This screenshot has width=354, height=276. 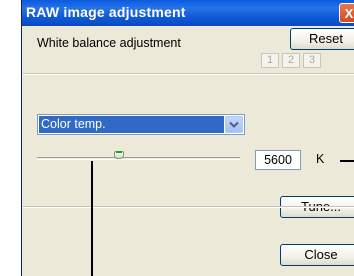 I want to click on close-button: Close, so click(x=317, y=255).